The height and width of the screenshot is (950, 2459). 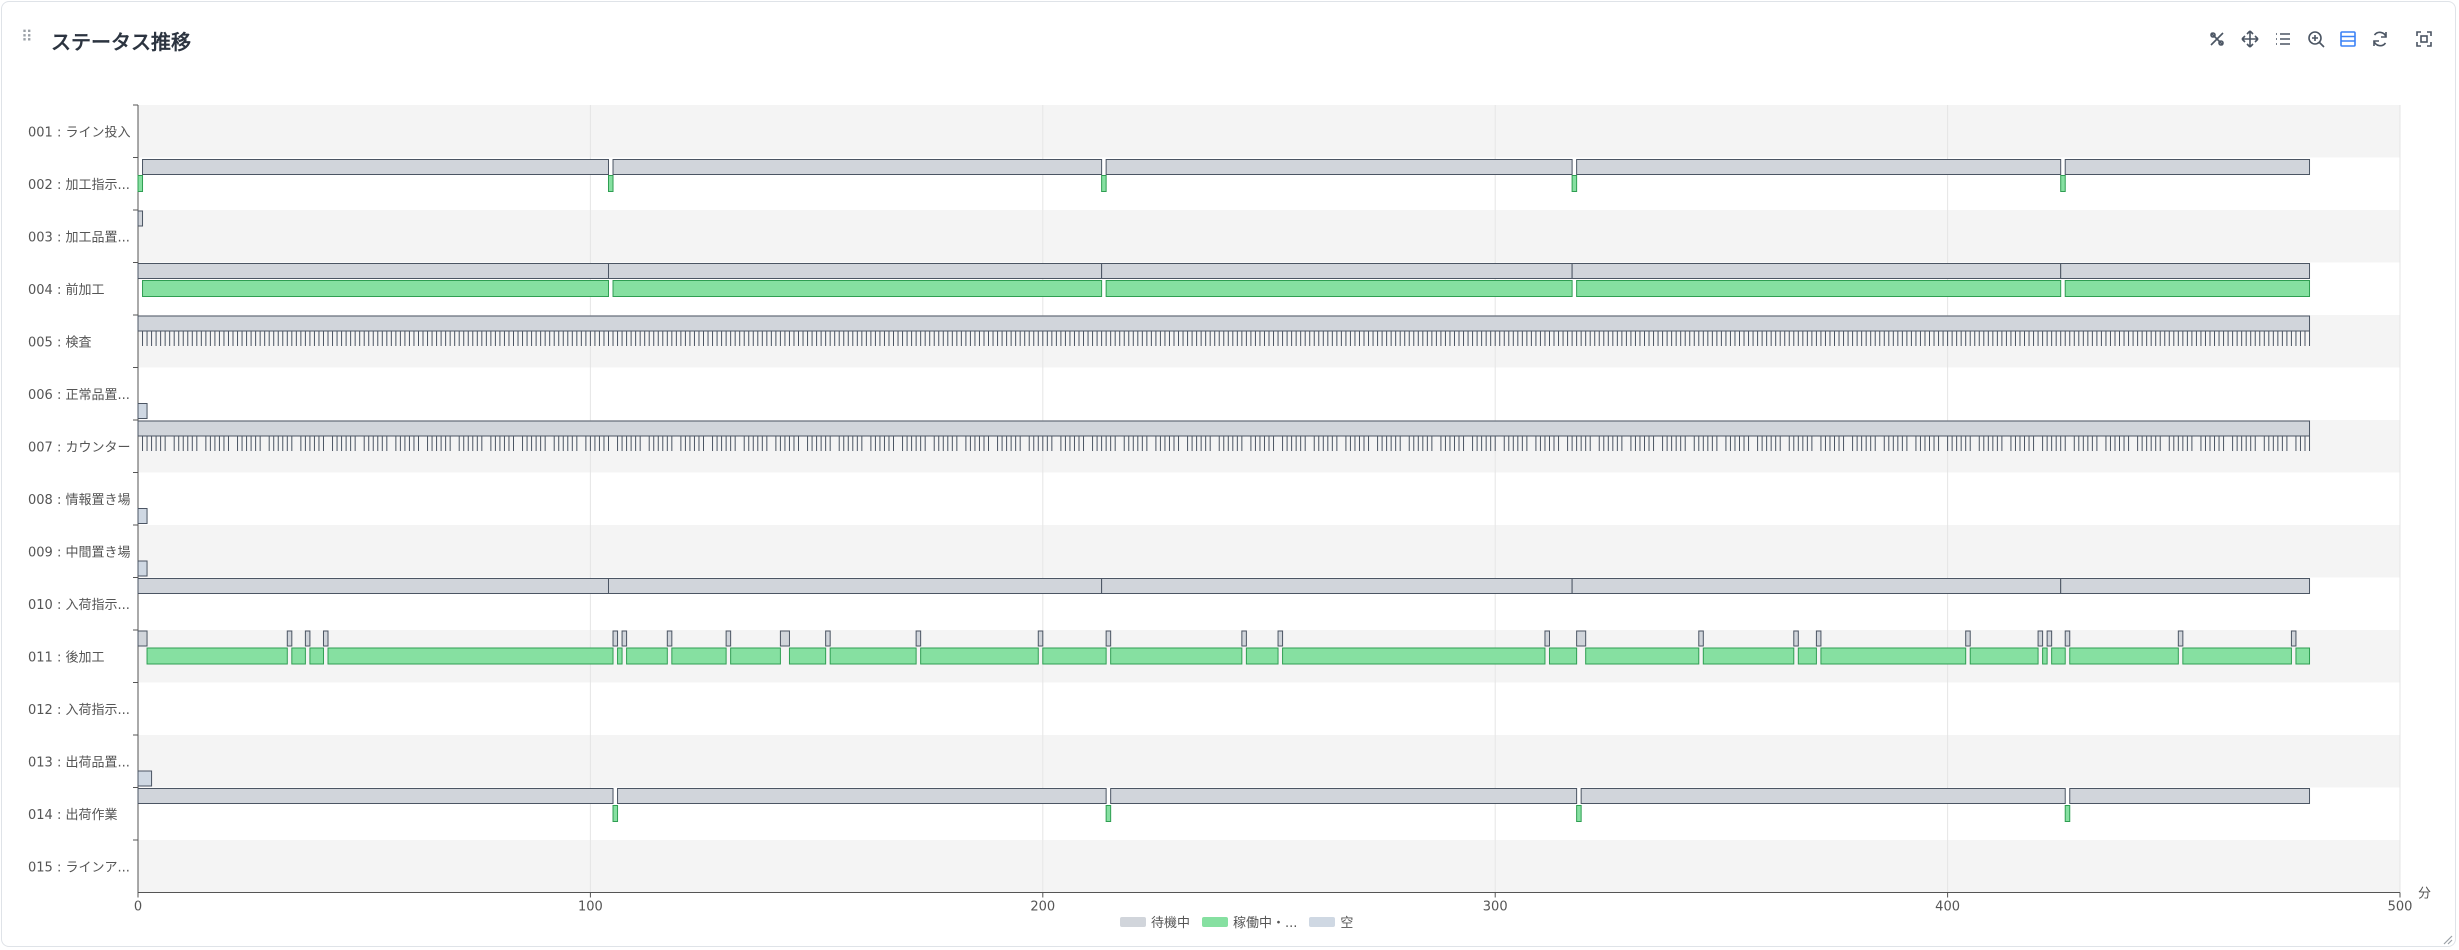 I want to click on x-tick-label: 300, so click(x=1495, y=907).